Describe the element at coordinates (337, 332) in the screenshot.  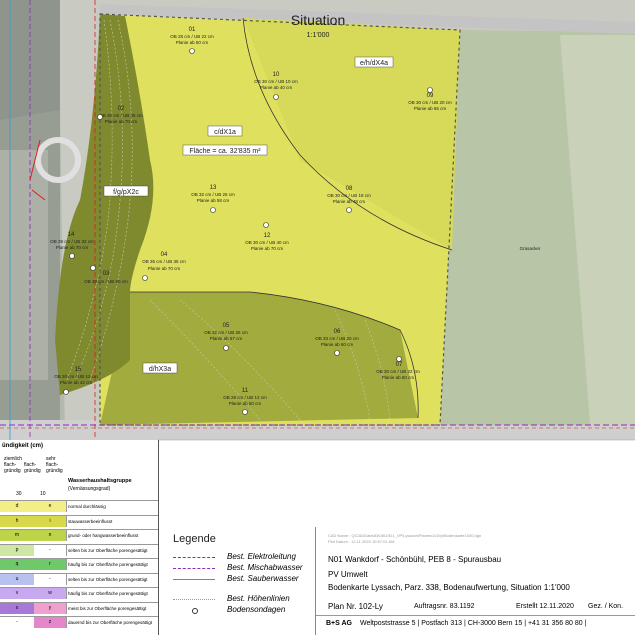
I see `svg-text: 06` at that location.